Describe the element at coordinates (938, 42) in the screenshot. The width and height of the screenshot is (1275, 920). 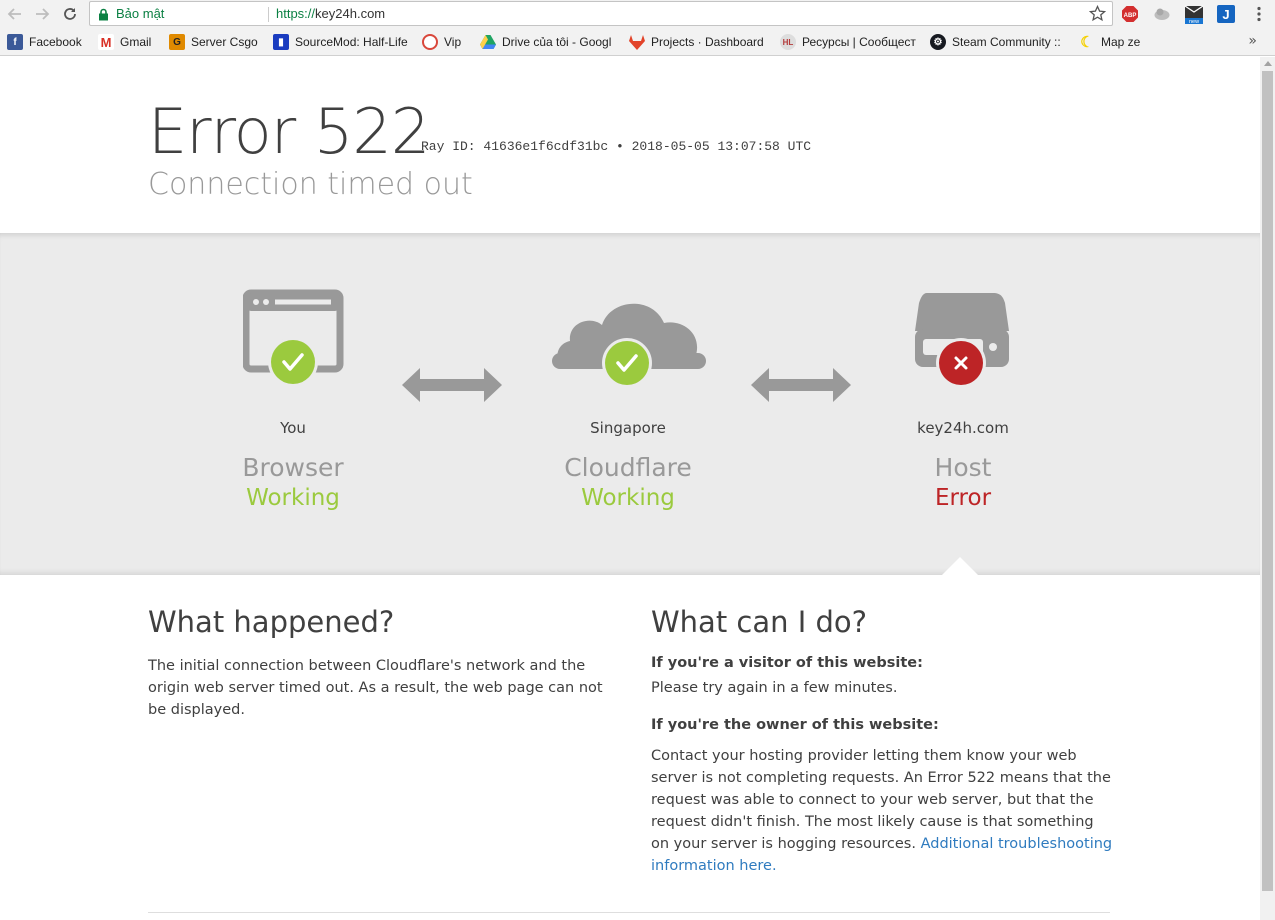
I see `steam-icon: ⚙` at that location.